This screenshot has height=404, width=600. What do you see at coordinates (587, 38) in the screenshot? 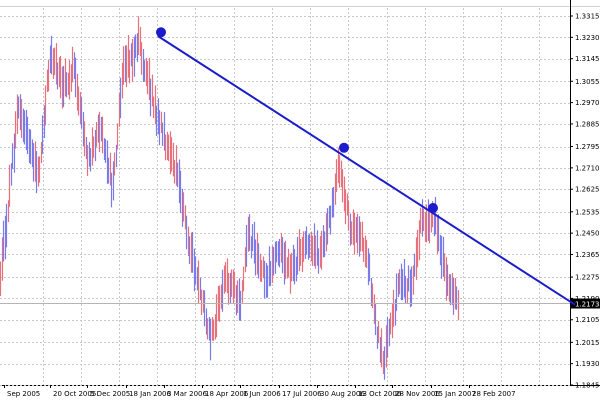
I see `y-tick-label: 1.3230` at bounding box center [587, 38].